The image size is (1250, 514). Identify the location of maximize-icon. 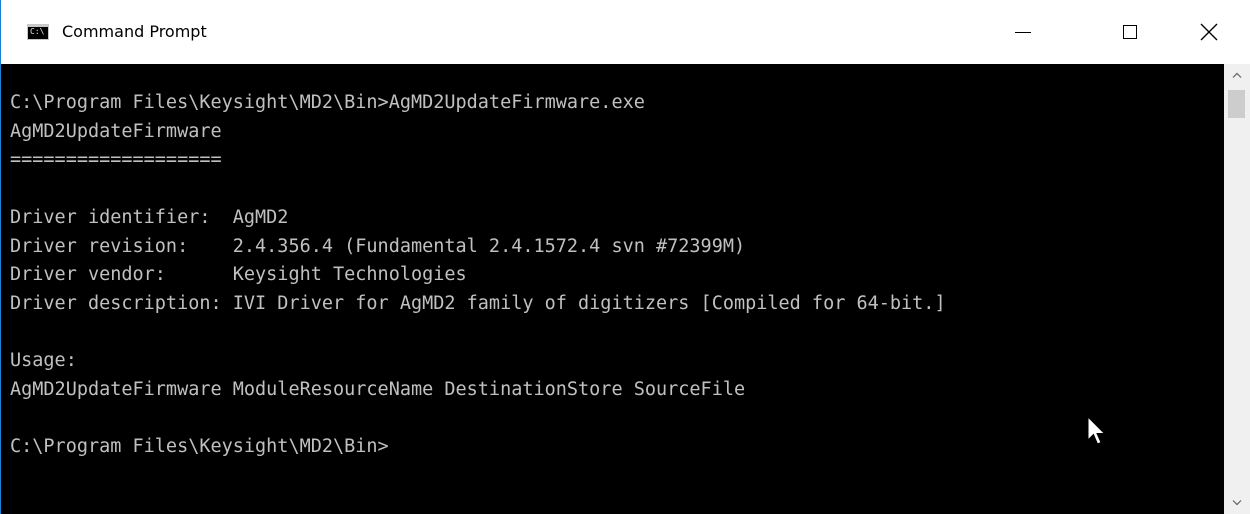
(1130, 32).